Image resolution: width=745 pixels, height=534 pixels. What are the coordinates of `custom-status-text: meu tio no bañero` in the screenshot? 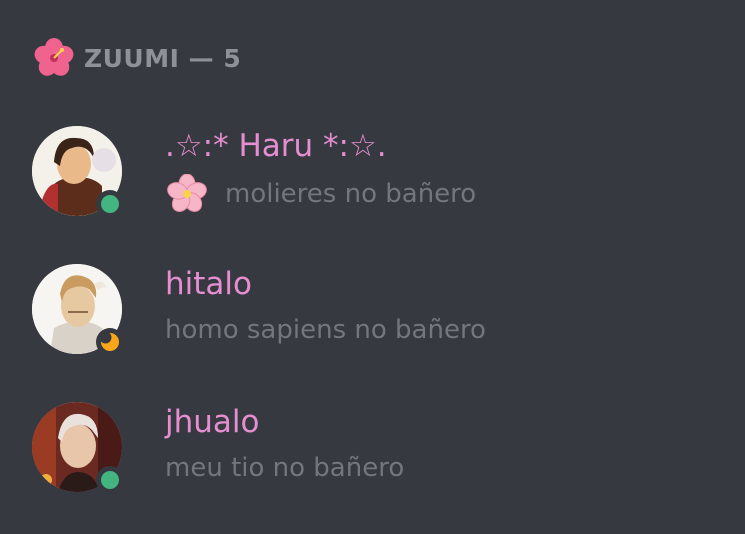 It's located at (285, 468).